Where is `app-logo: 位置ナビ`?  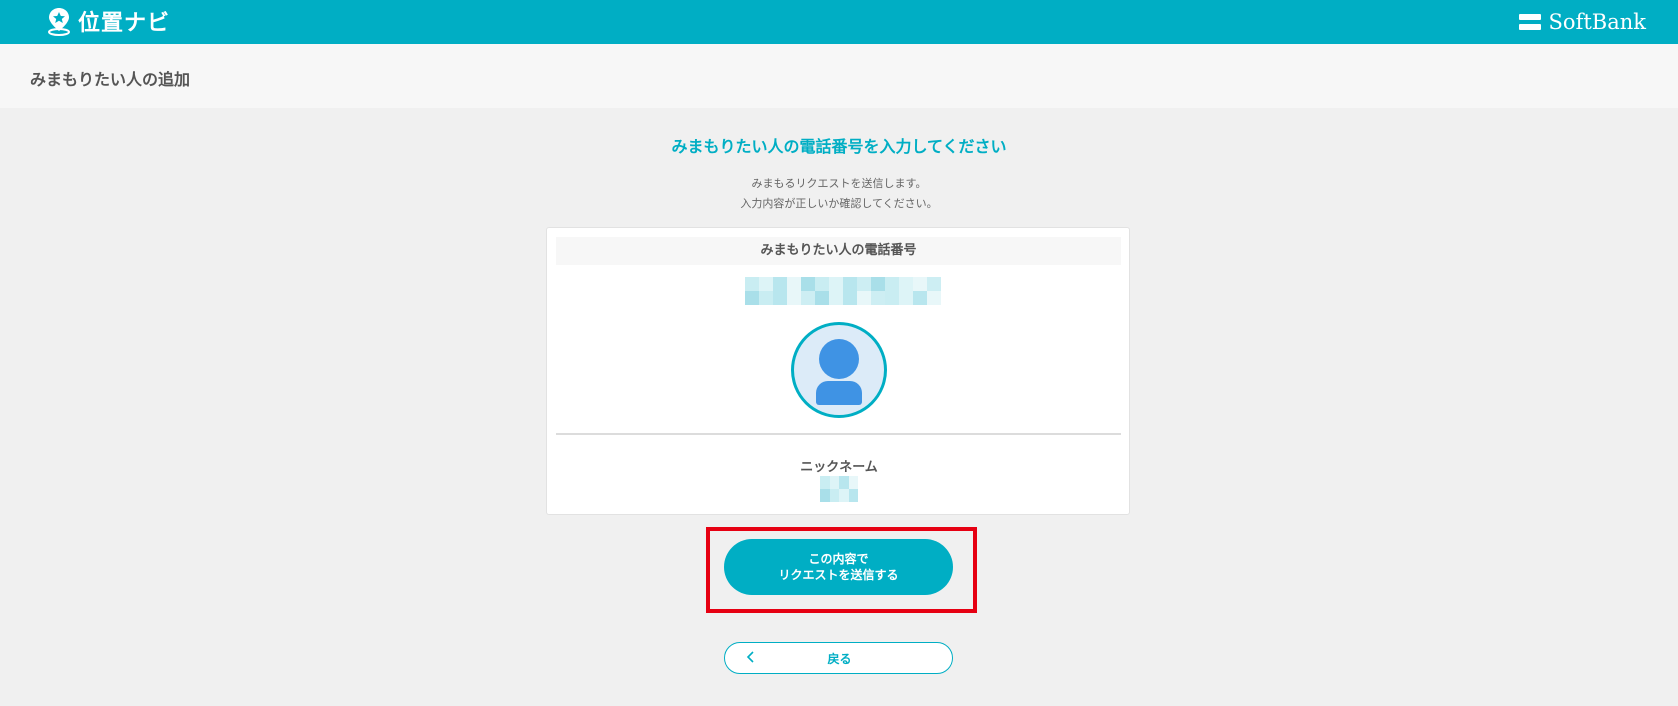 app-logo: 位置ナビ is located at coordinates (108, 21).